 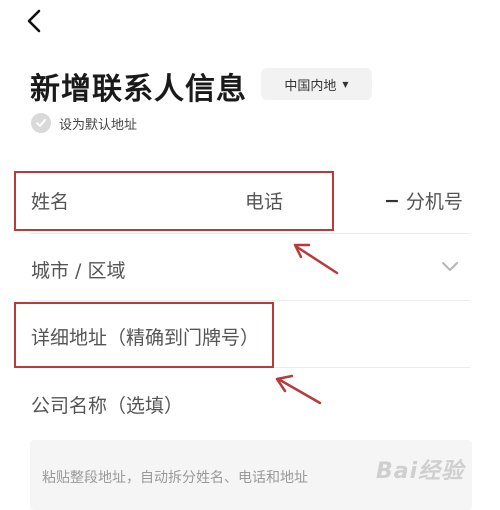 I want to click on check-icon, so click(x=41, y=123).